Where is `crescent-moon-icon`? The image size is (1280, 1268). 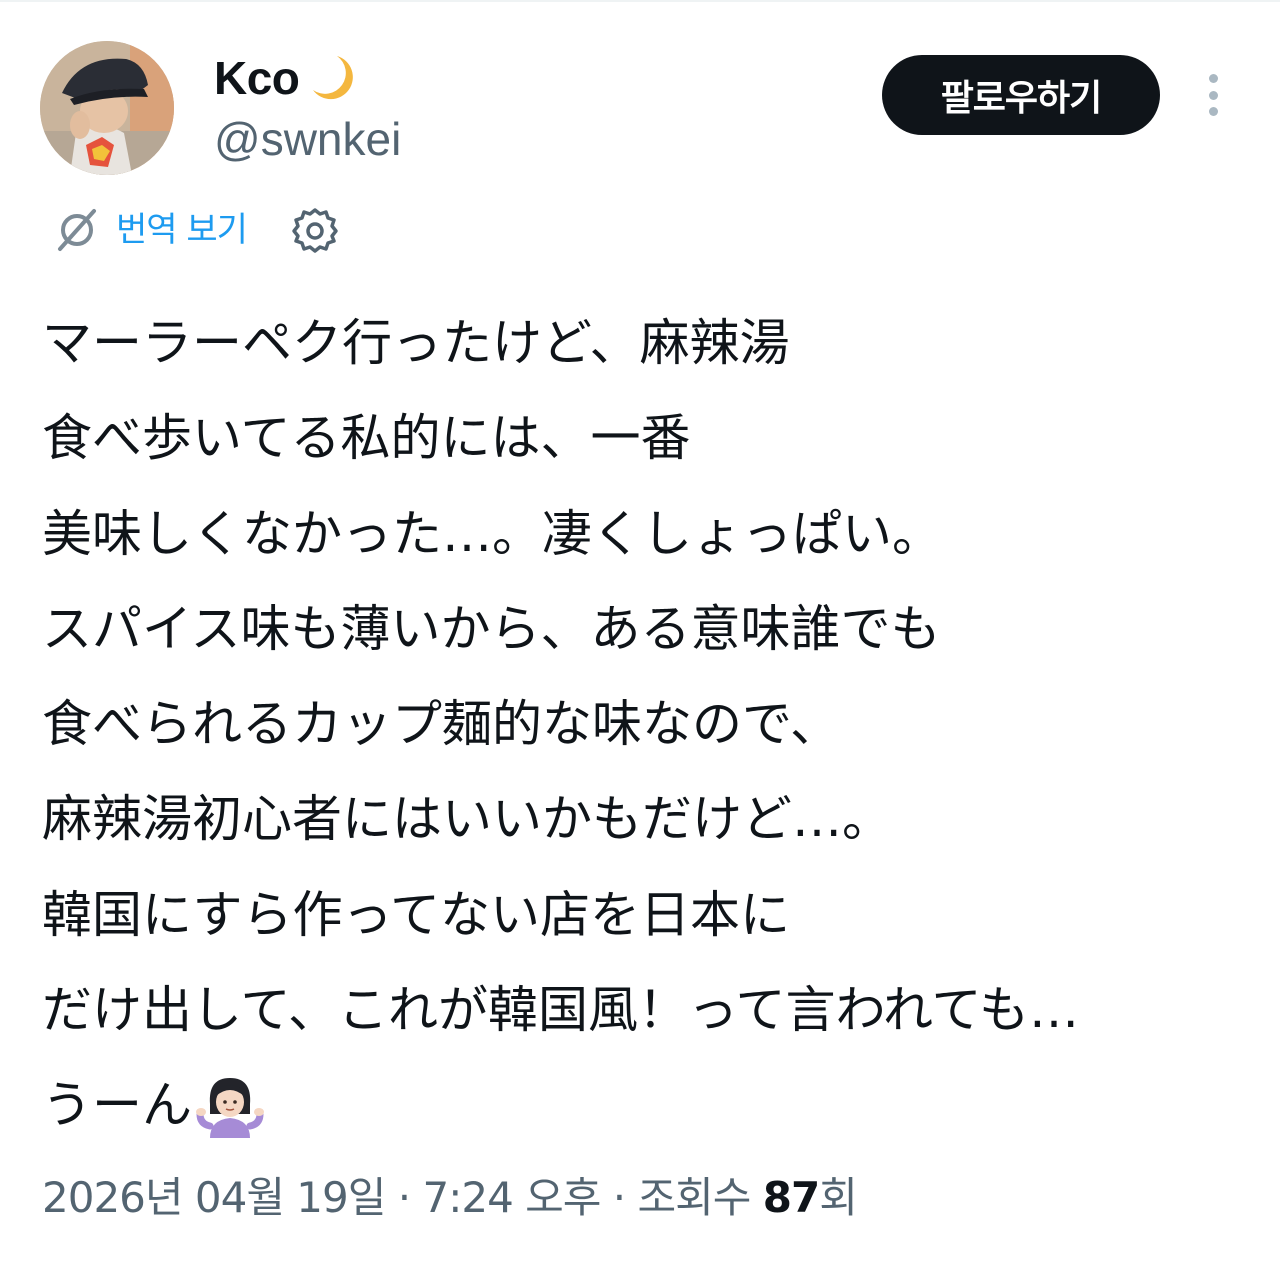
crescent-moon-icon is located at coordinates (333, 78).